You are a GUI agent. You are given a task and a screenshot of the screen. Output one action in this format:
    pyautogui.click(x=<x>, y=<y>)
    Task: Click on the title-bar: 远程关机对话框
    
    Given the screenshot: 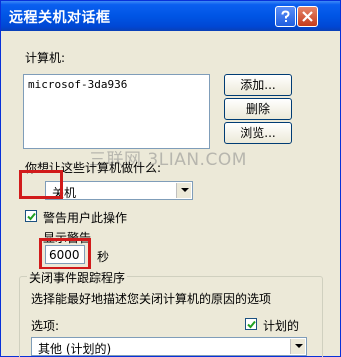 What is the action you would take?
    pyautogui.click(x=170, y=16)
    